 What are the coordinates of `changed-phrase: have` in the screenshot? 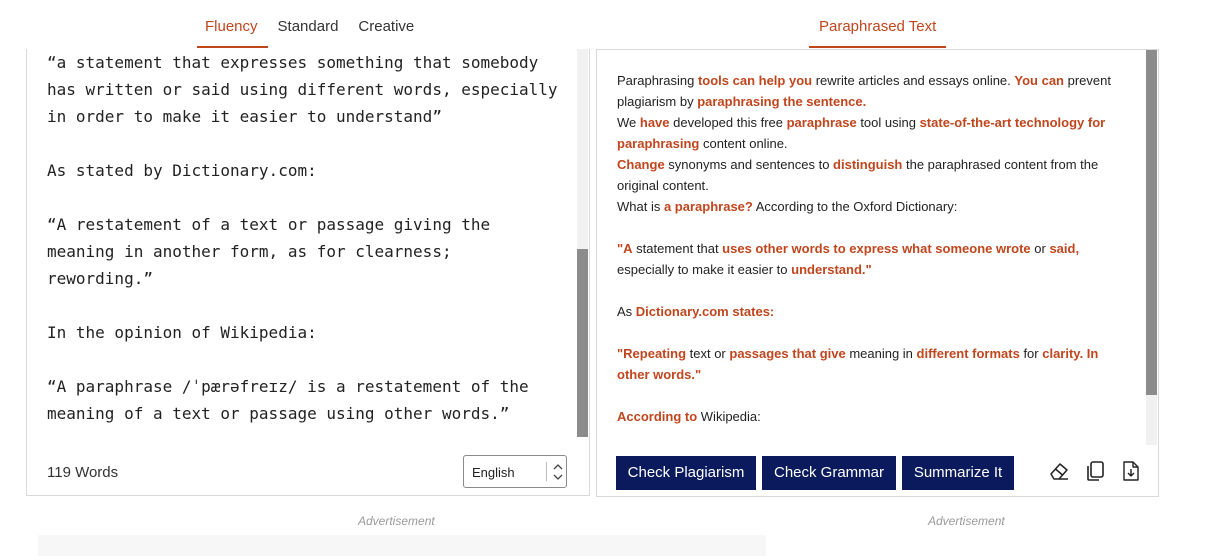 It's located at (655, 122).